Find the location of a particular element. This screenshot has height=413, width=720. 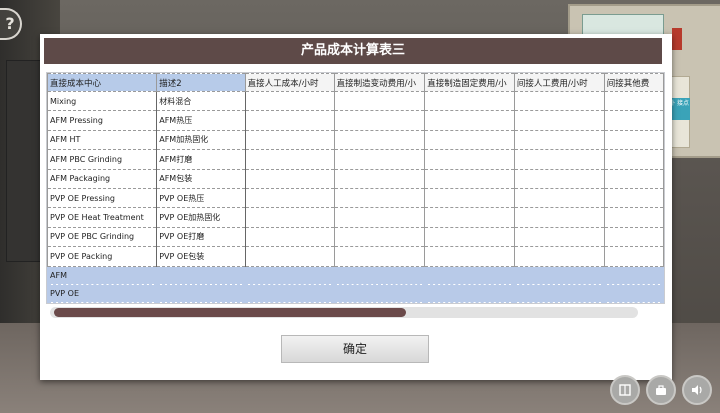

cell-cost-center: AFM Packaging is located at coordinates (102, 178).